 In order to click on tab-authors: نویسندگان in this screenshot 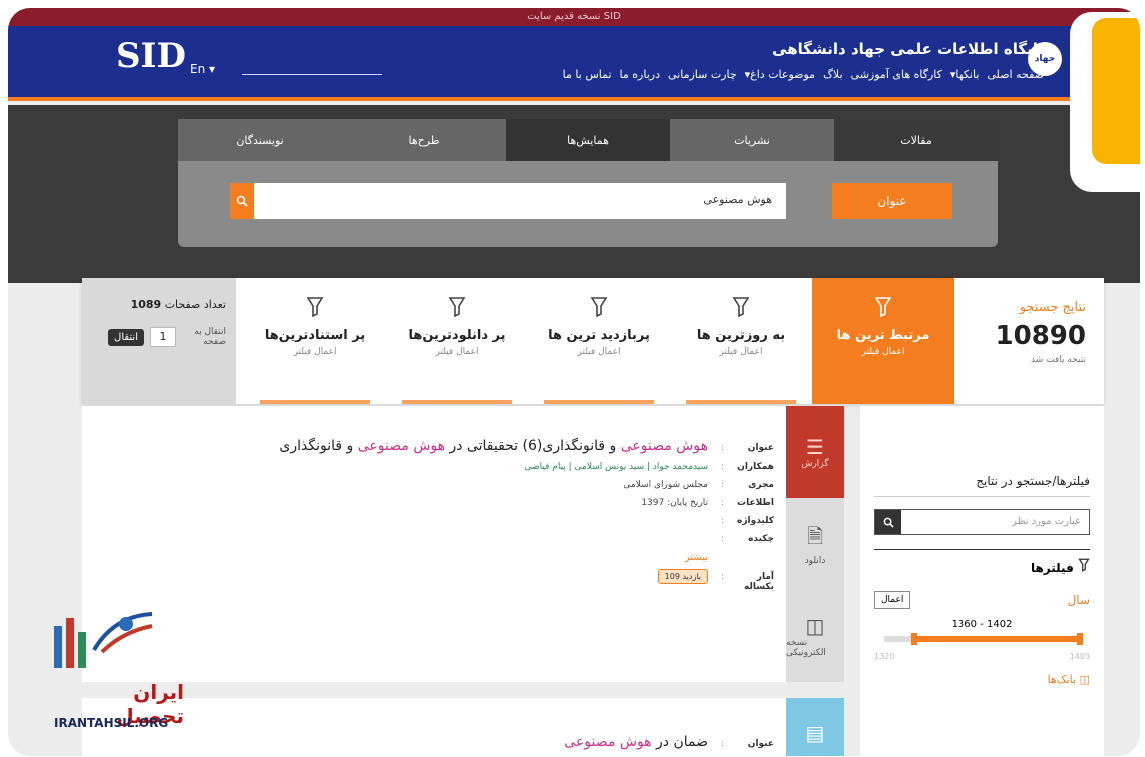, I will do `click(260, 140)`.